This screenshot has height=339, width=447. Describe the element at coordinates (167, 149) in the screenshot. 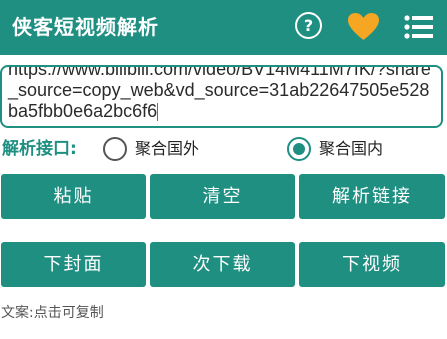

I see `radio-foreign-label: 聚合国外` at that location.